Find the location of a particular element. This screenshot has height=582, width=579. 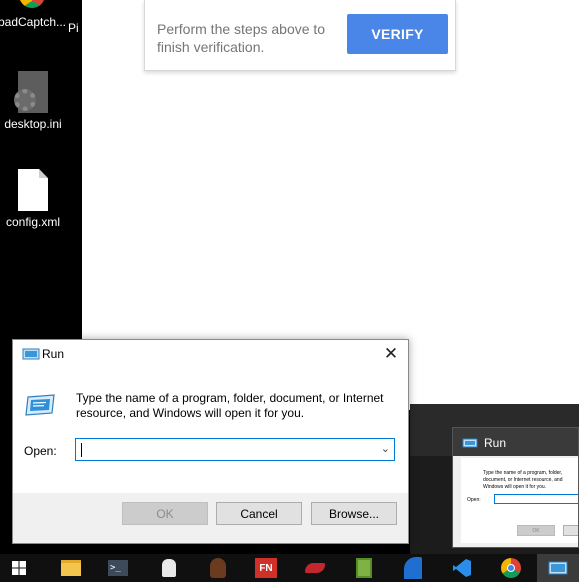

vscode-icon is located at coordinates (462, 568).